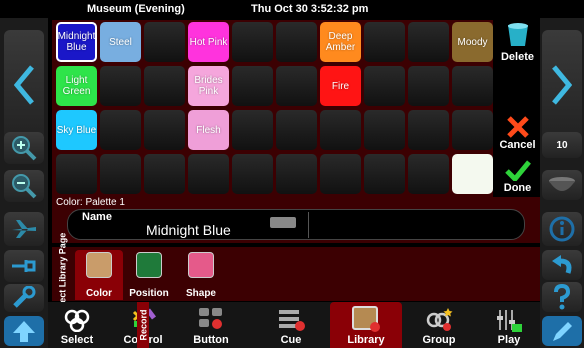 The image size is (584, 348). Describe the element at coordinates (208, 42) in the screenshot. I see `palette-cell: Hot Pink` at that location.